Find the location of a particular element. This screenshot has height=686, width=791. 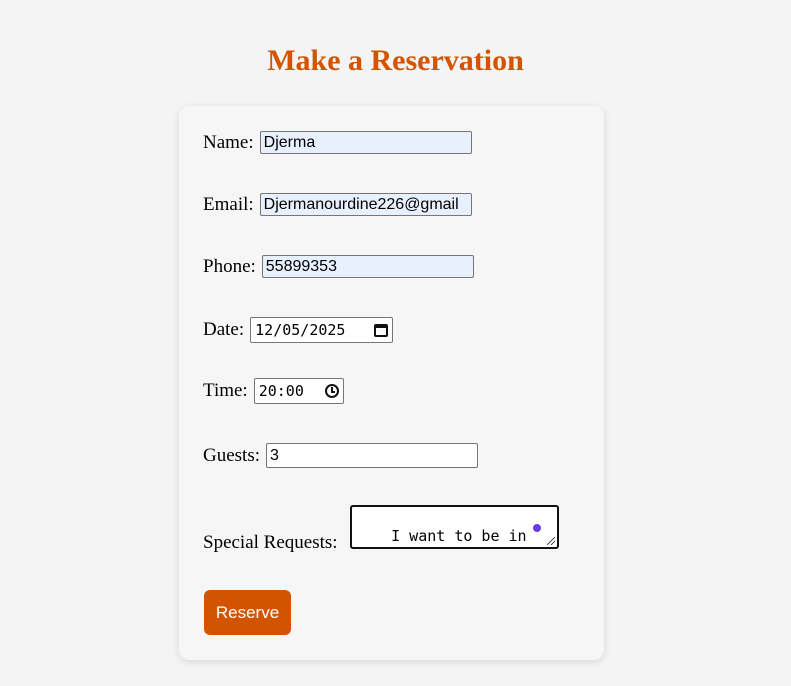

reserve-button: Reserve is located at coordinates (247, 612).